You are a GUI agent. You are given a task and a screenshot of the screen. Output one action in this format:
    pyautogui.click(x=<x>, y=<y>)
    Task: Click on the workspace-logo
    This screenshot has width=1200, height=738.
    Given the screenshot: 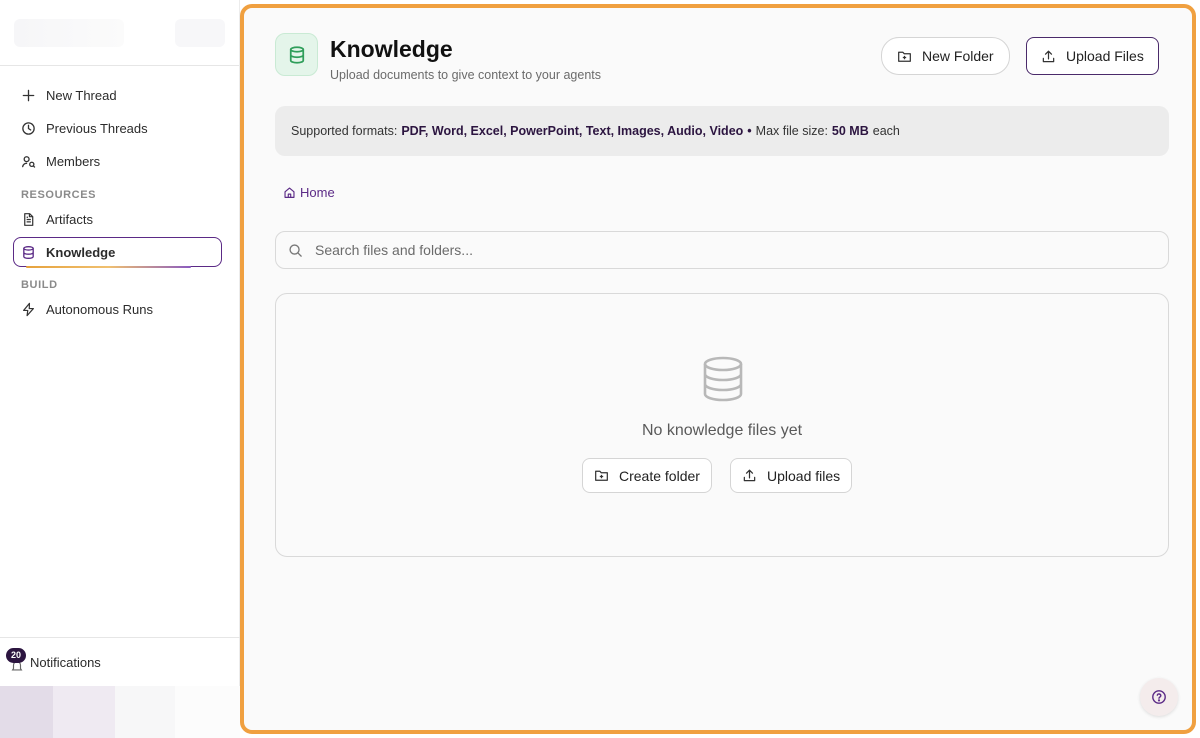 What is the action you would take?
    pyautogui.click(x=69, y=32)
    